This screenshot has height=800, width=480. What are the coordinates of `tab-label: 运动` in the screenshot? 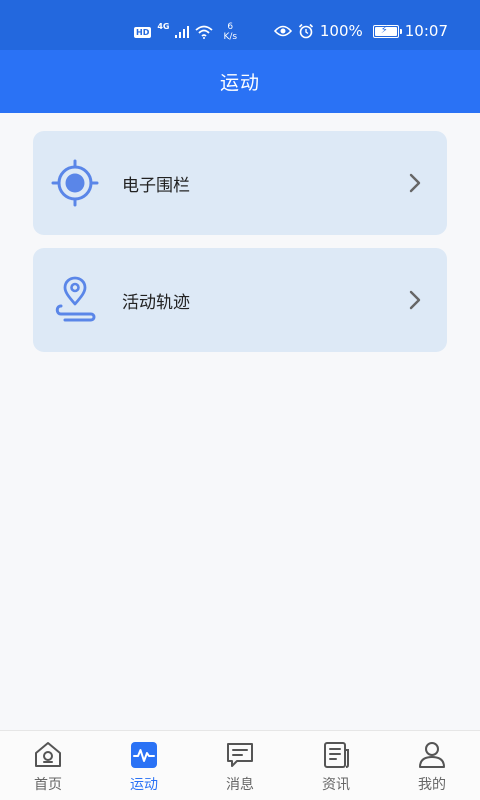 It's located at (144, 785).